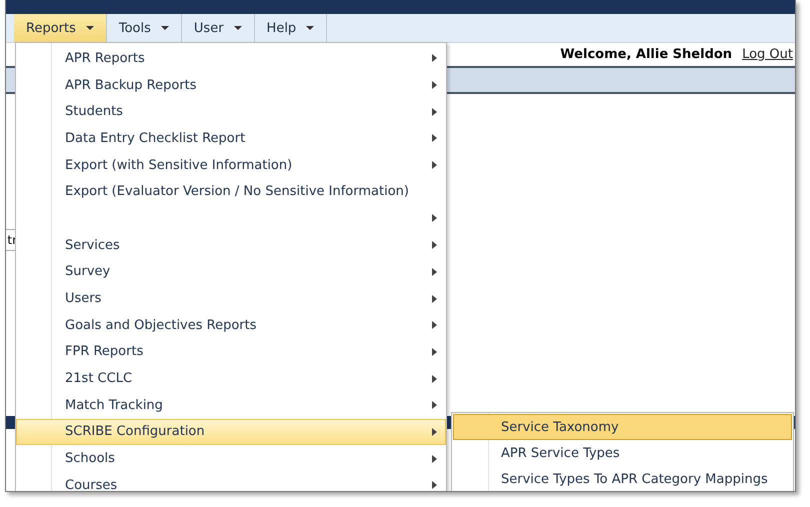  What do you see at coordinates (231, 378) in the screenshot?
I see `menu-item: 21st CCLC` at bounding box center [231, 378].